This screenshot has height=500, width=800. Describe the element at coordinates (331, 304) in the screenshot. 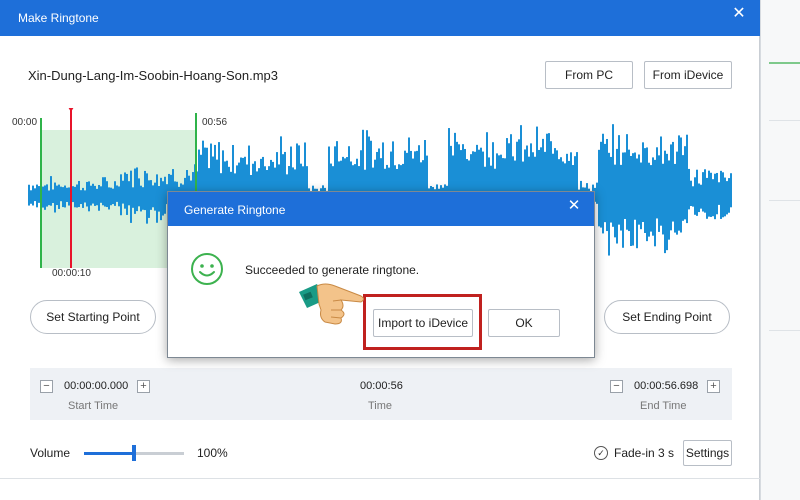

I see `pointing-hand-icon` at that location.